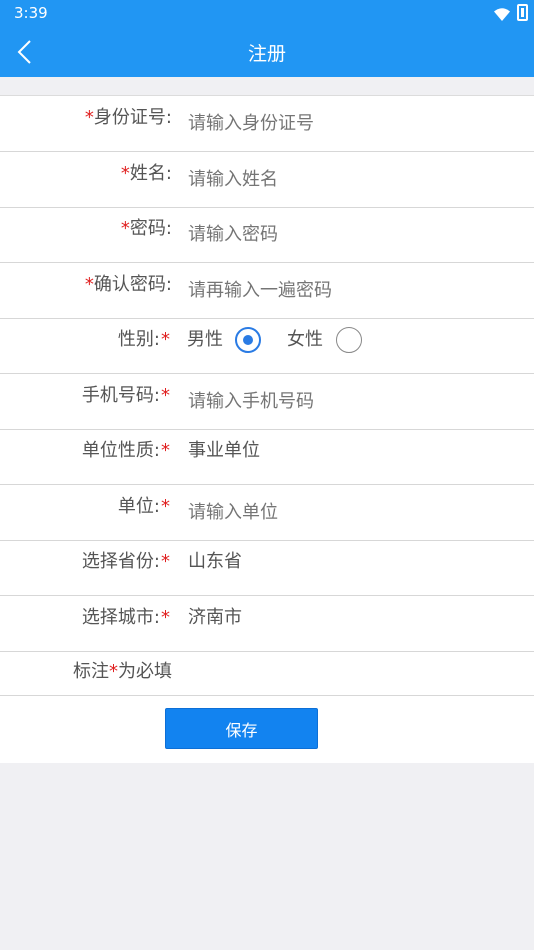  Describe the element at coordinates (128, 117) in the screenshot. I see `id-number-label: *身份证号:` at that location.